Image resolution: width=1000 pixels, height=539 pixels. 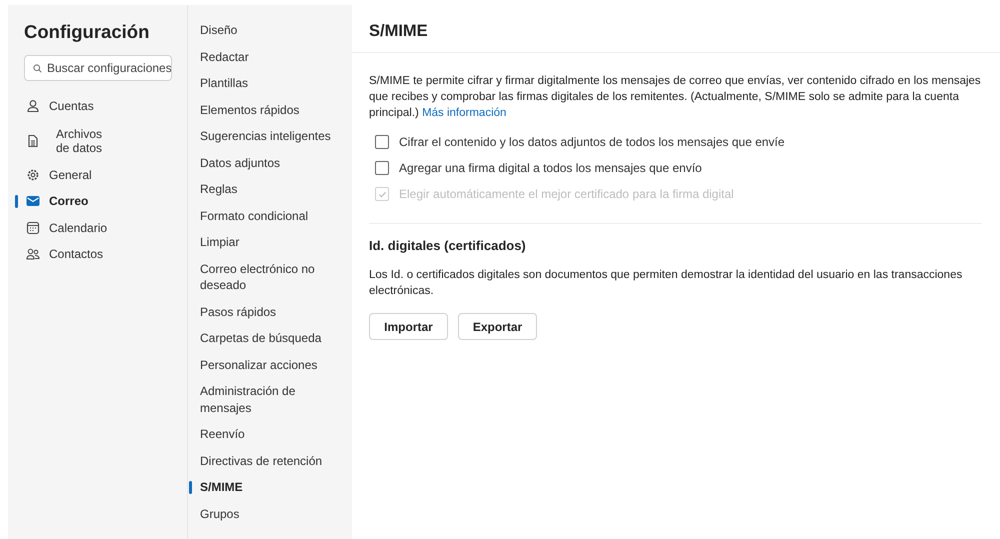 I want to click on settings-nav-item: Correo, so click(x=90, y=201).